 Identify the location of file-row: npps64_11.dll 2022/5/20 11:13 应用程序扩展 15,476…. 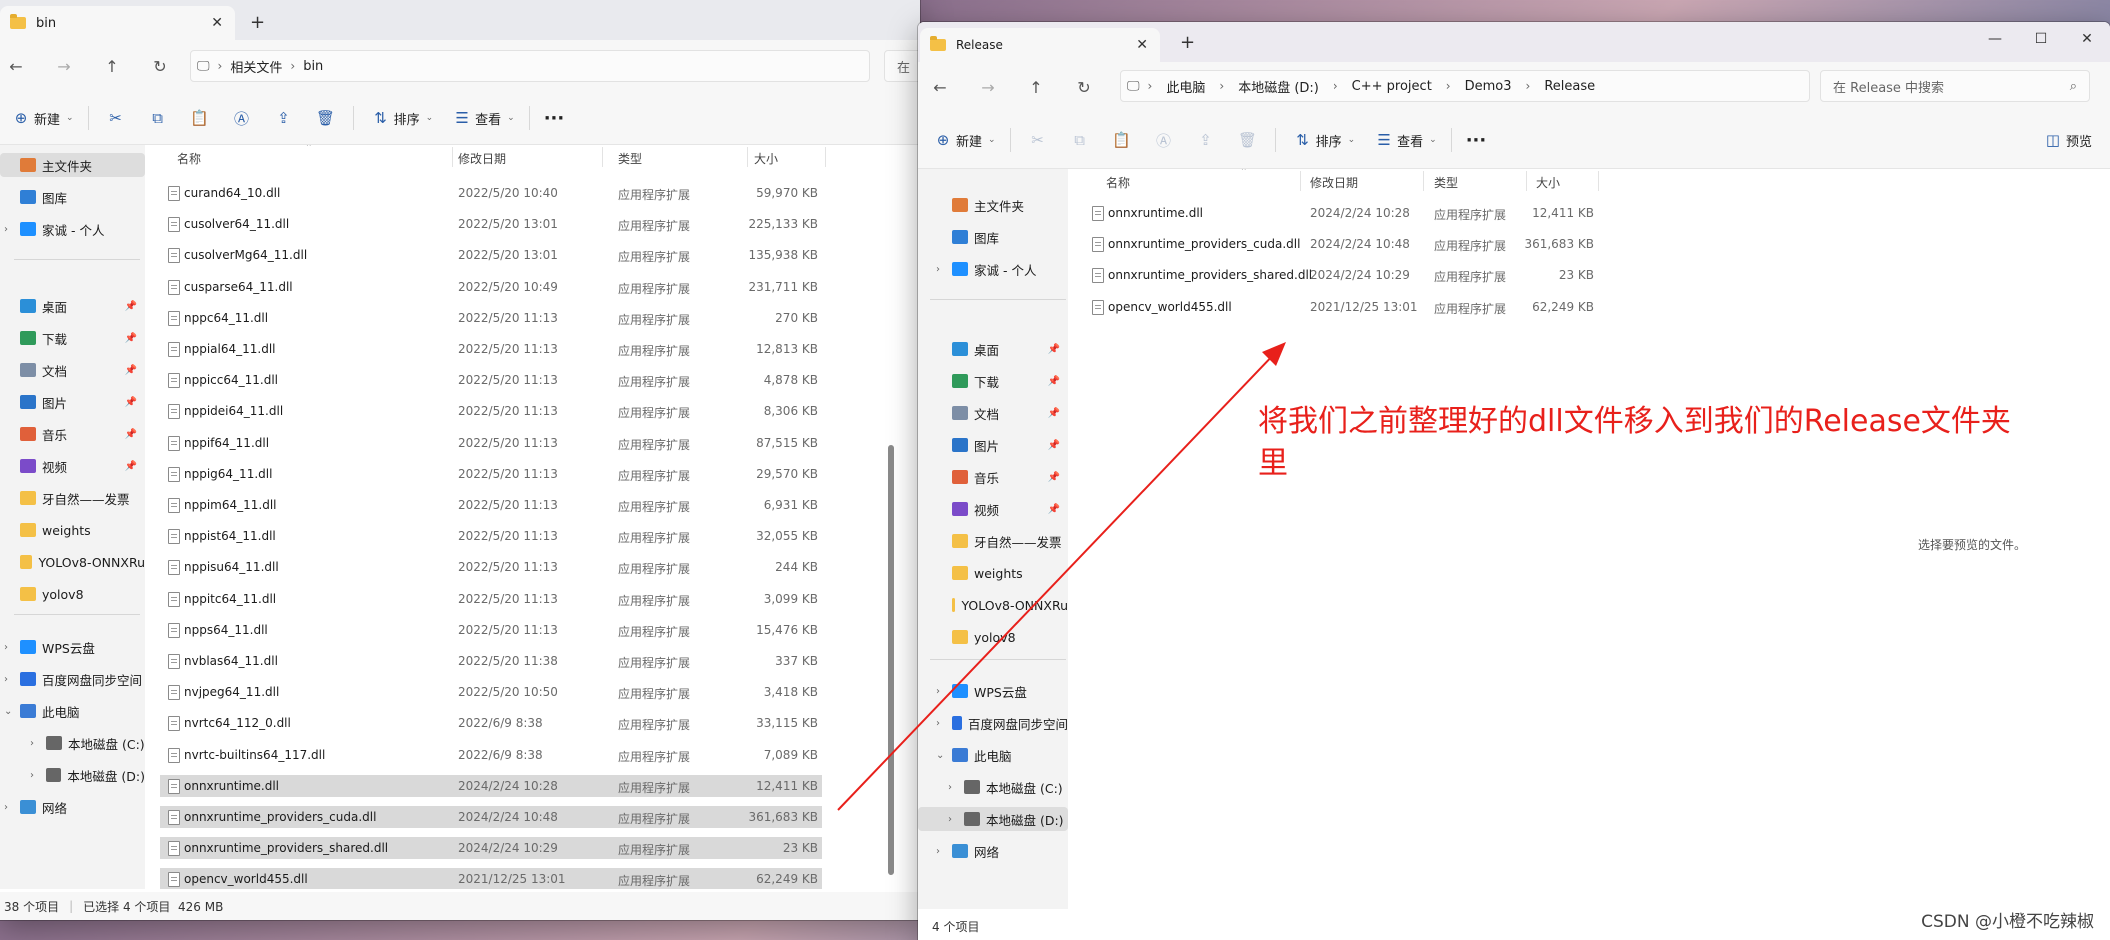
(491, 630).